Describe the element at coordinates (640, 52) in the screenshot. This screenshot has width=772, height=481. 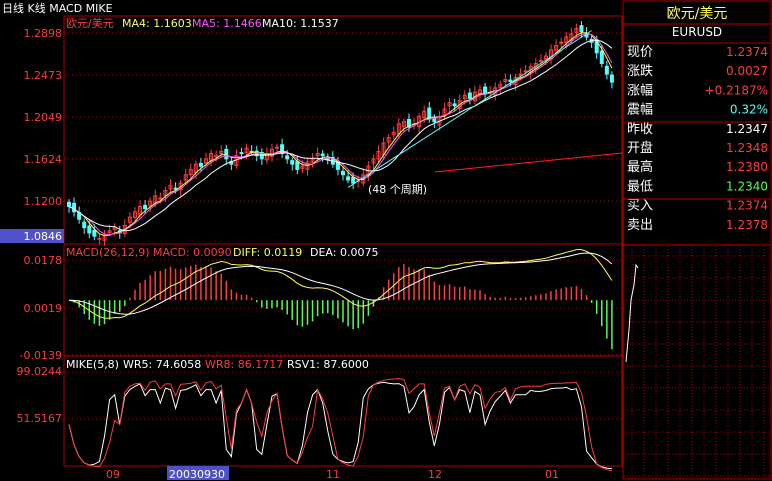
I see `quote-label: 现价` at that location.